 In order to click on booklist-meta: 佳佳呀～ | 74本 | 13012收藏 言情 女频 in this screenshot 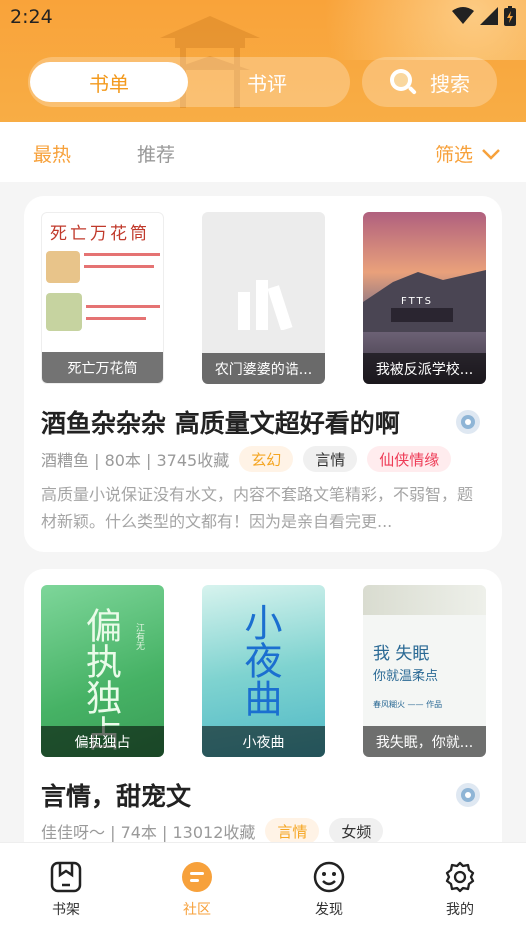, I will do `click(212, 831)`.